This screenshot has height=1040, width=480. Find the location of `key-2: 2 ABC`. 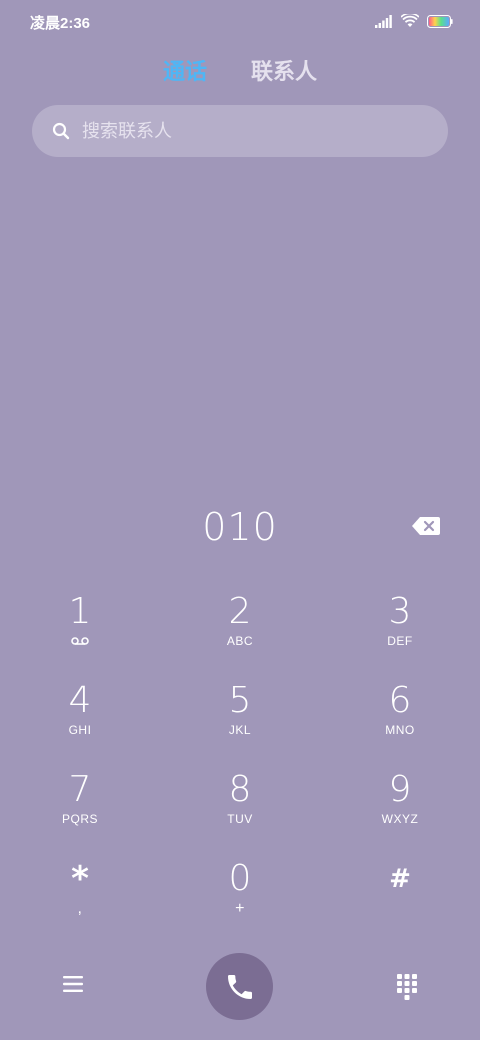

key-2: 2 ABC is located at coordinates (240, 634).